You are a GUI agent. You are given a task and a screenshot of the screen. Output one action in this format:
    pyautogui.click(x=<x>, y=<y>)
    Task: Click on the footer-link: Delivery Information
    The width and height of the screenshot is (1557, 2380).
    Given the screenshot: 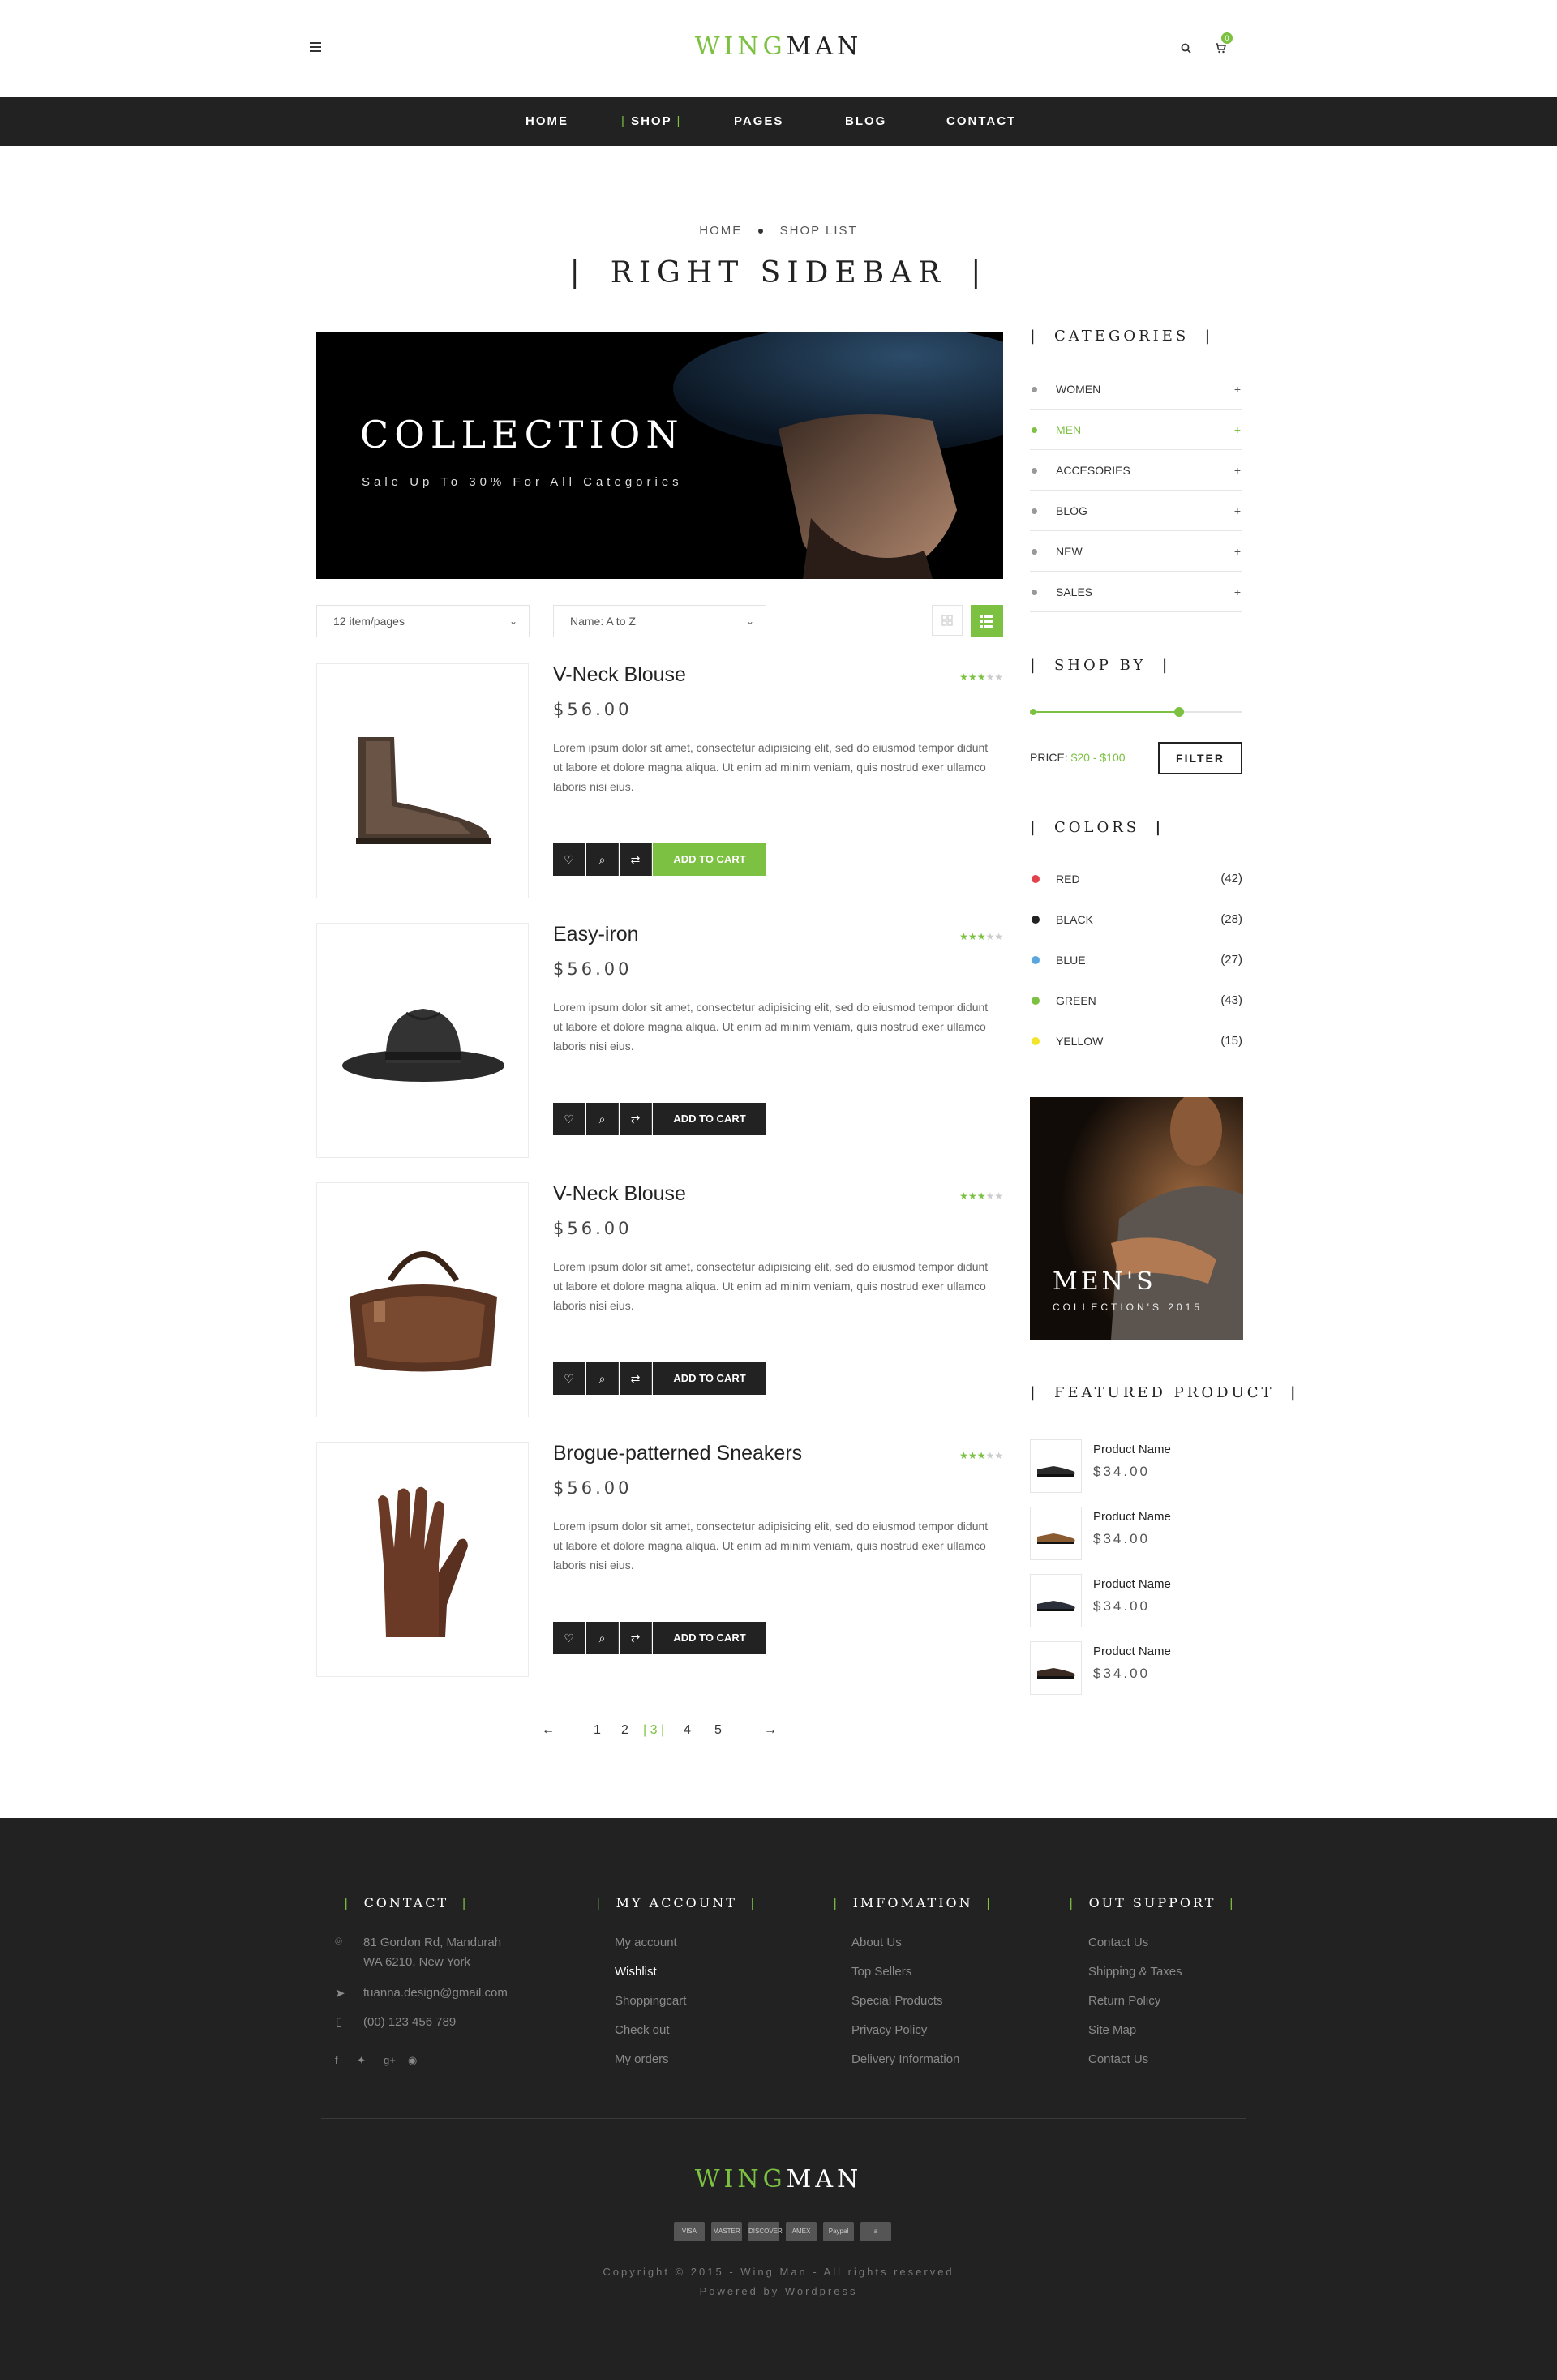 What is the action you would take?
    pyautogui.click(x=905, y=2059)
    